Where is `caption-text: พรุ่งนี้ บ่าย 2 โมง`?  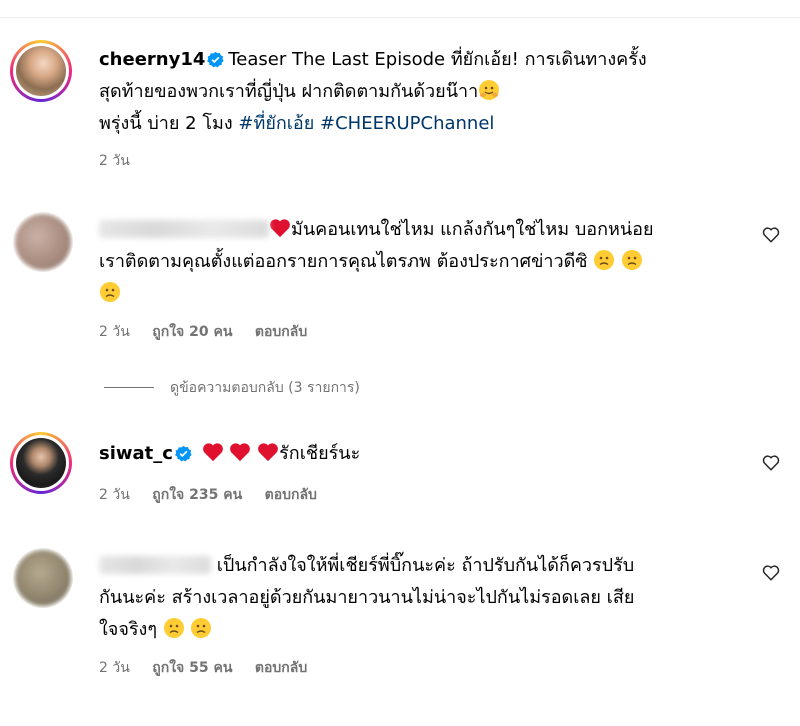 caption-text: พรุ่งนี้ บ่าย 2 โมง is located at coordinates (166, 123).